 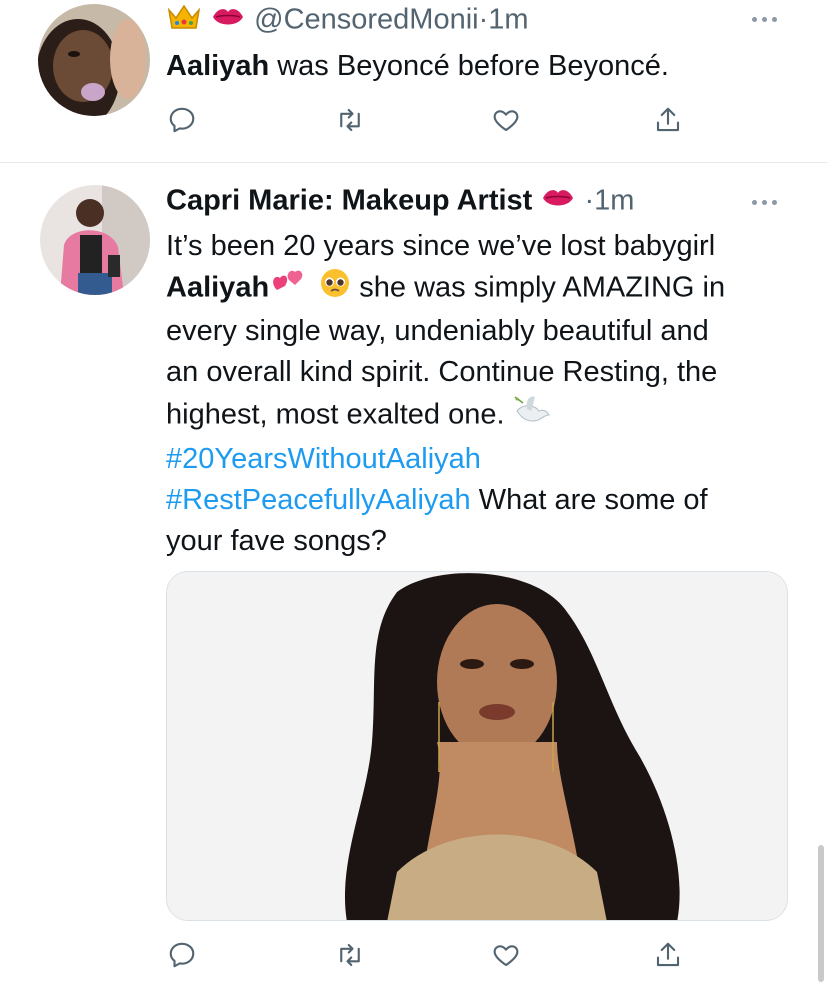 I want to click on dove-emoji, so click(x=532, y=416).